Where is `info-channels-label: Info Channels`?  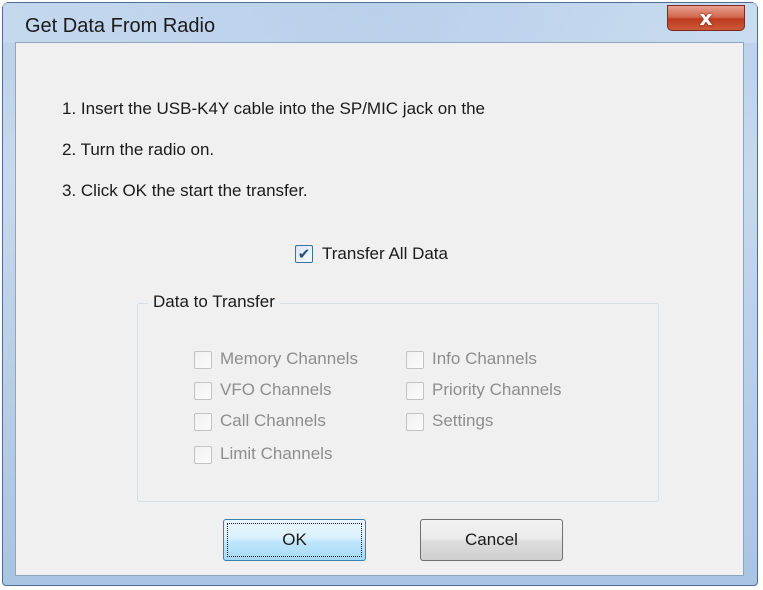
info-channels-label: Info Channels is located at coordinates (484, 358).